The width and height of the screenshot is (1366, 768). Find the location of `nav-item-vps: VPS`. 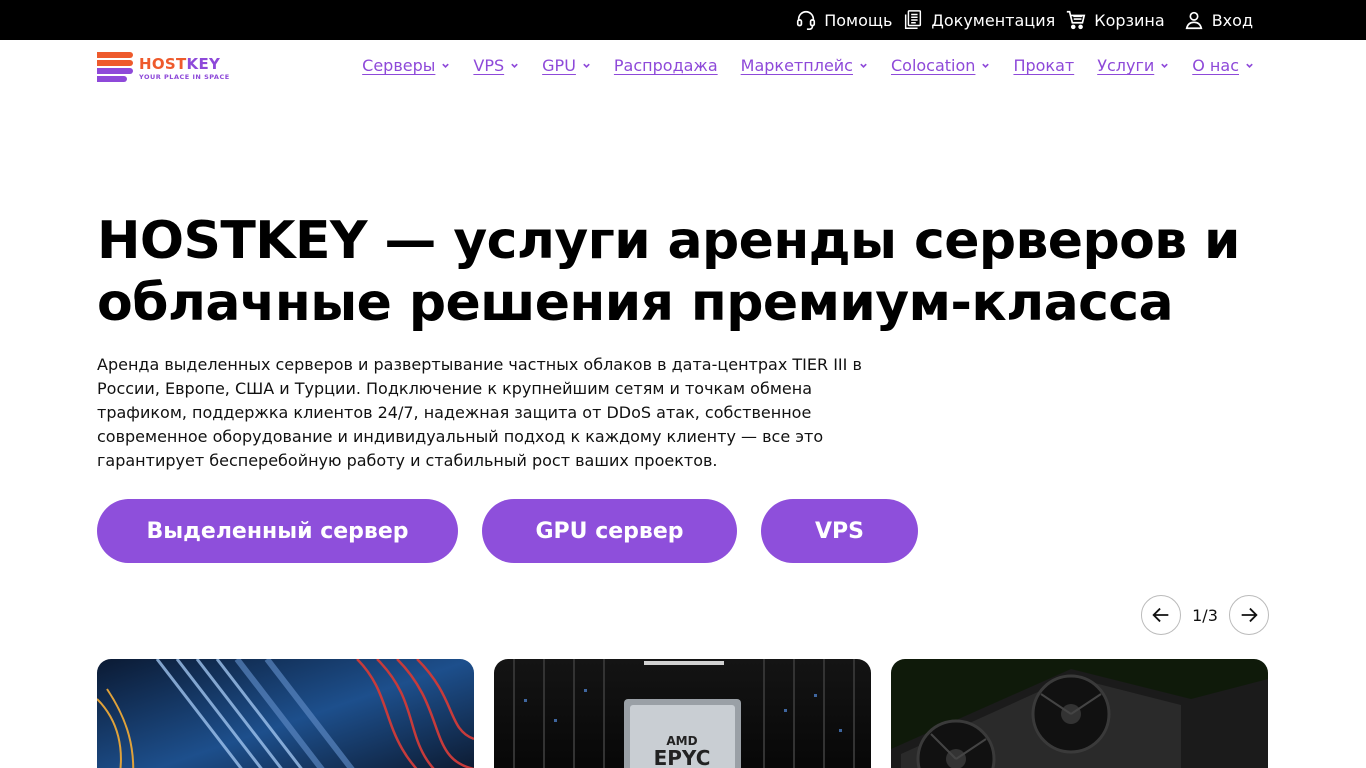

nav-item-vps: VPS is located at coordinates (496, 65).